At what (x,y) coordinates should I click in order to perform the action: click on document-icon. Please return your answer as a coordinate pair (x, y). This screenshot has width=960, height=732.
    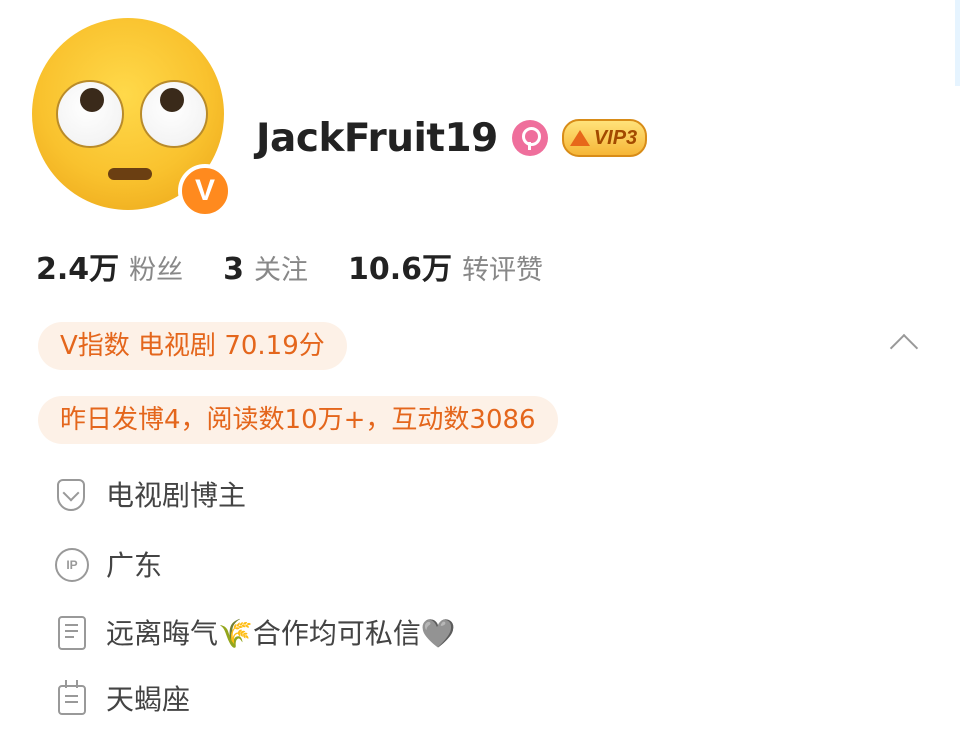
    Looking at the image, I should click on (71, 632).